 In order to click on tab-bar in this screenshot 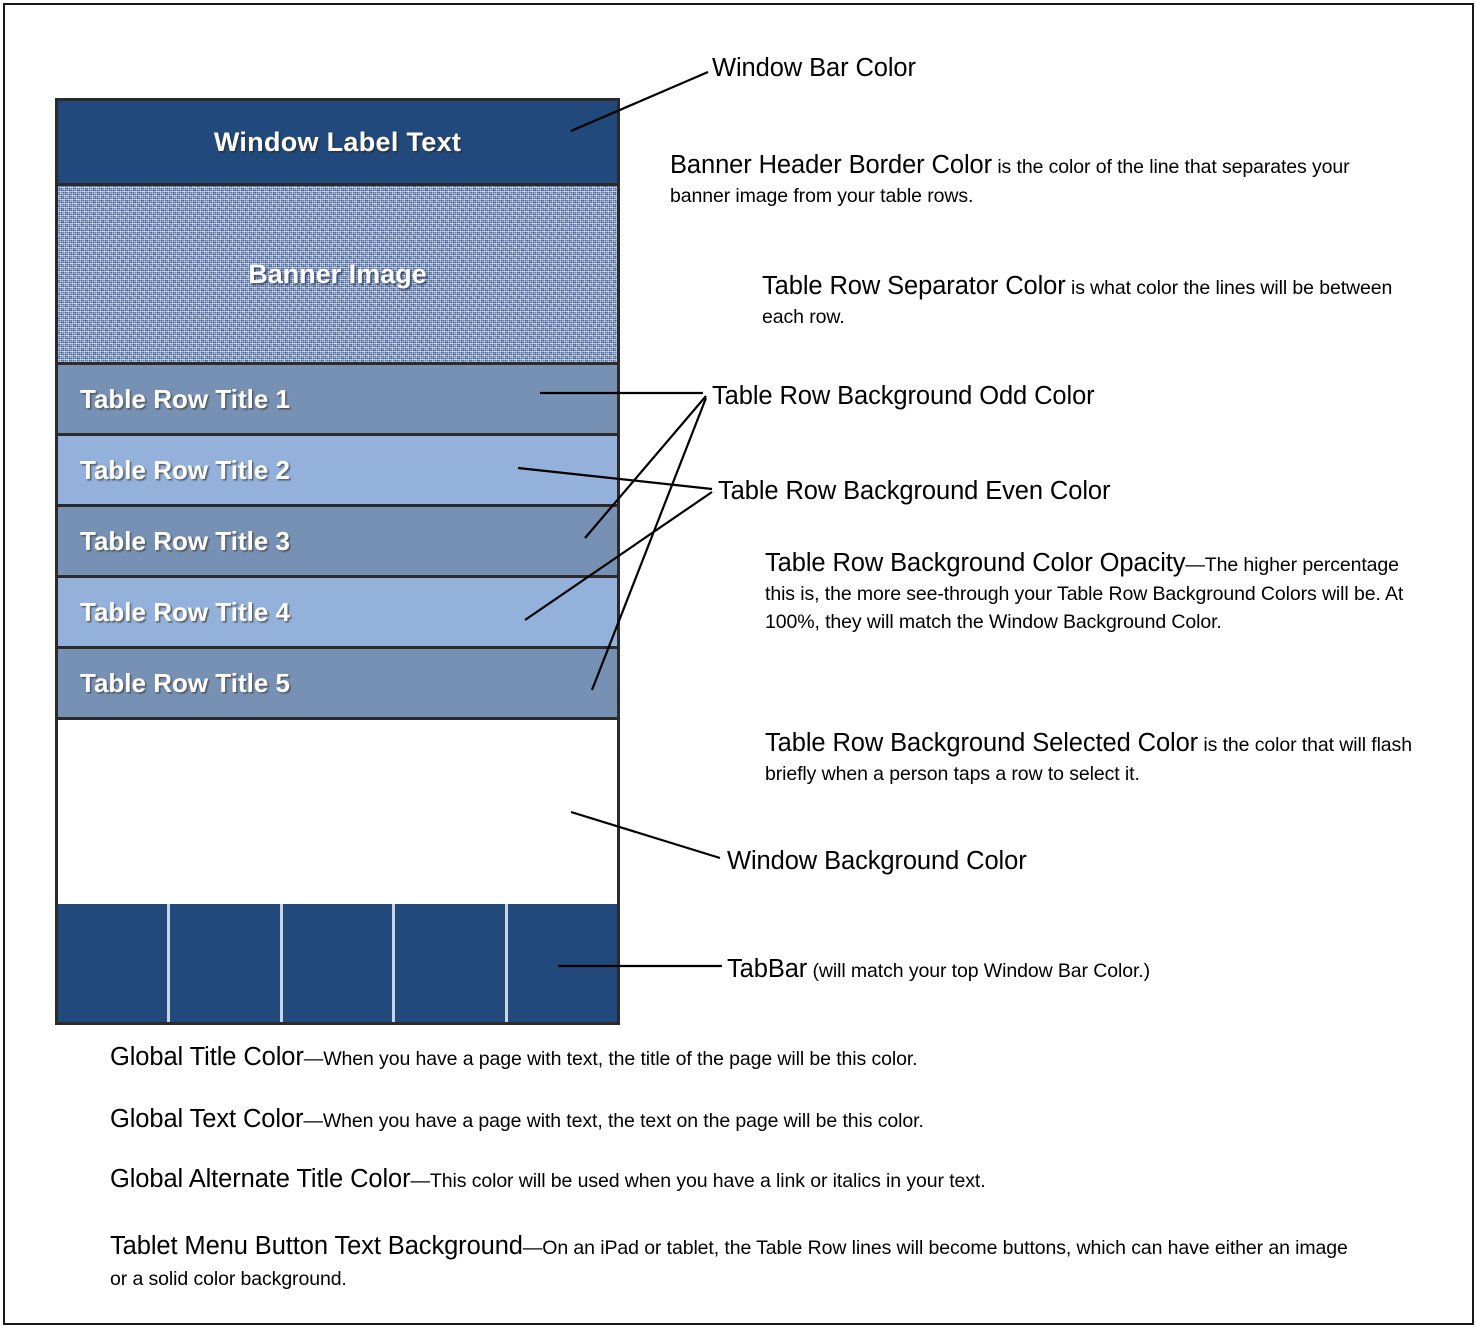, I will do `click(338, 963)`.